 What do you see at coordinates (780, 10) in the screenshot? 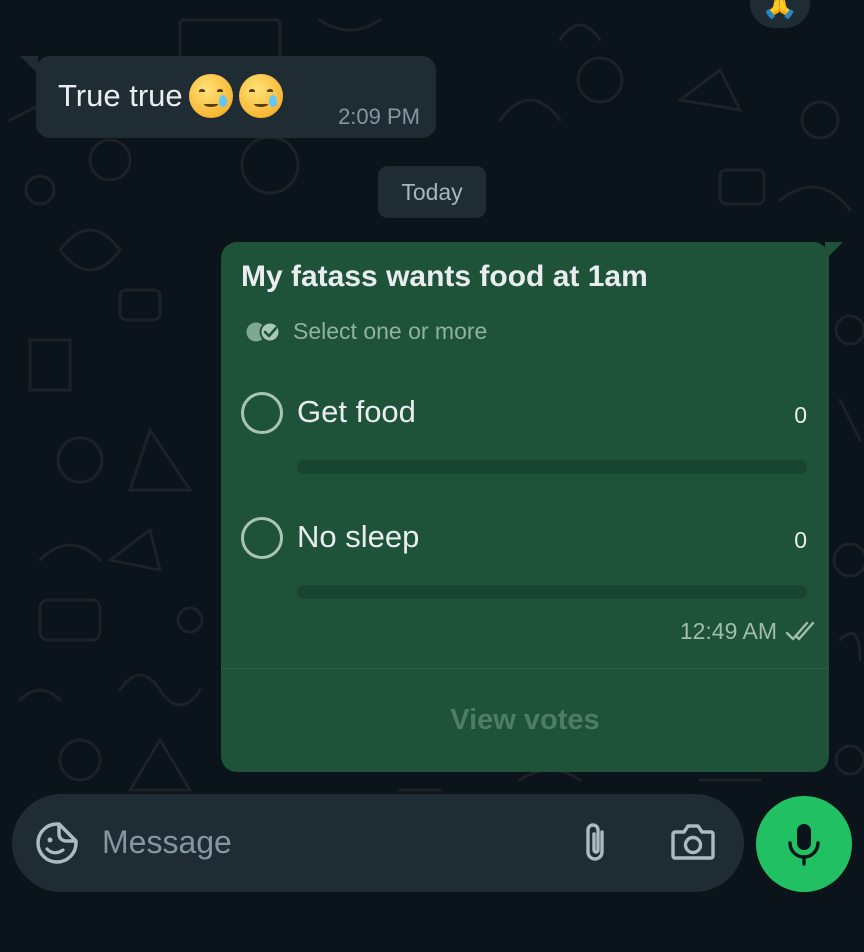
I see `folded-hands-emoji: 🙏` at bounding box center [780, 10].